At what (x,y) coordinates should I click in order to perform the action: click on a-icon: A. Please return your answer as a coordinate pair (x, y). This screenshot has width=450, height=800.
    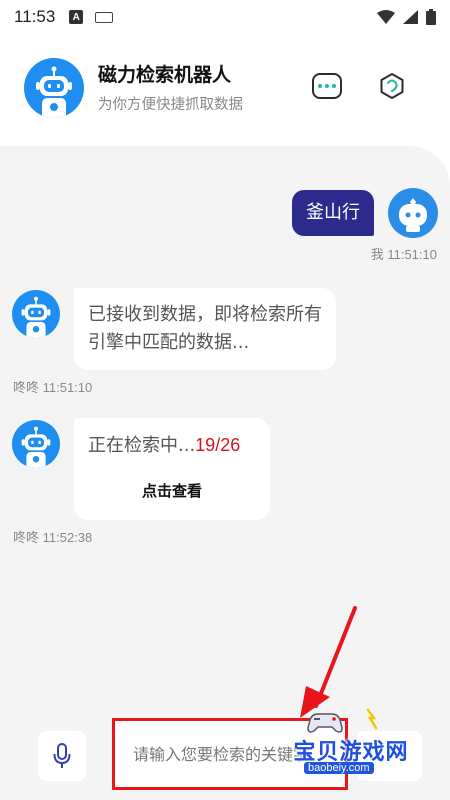
    Looking at the image, I should click on (76, 17).